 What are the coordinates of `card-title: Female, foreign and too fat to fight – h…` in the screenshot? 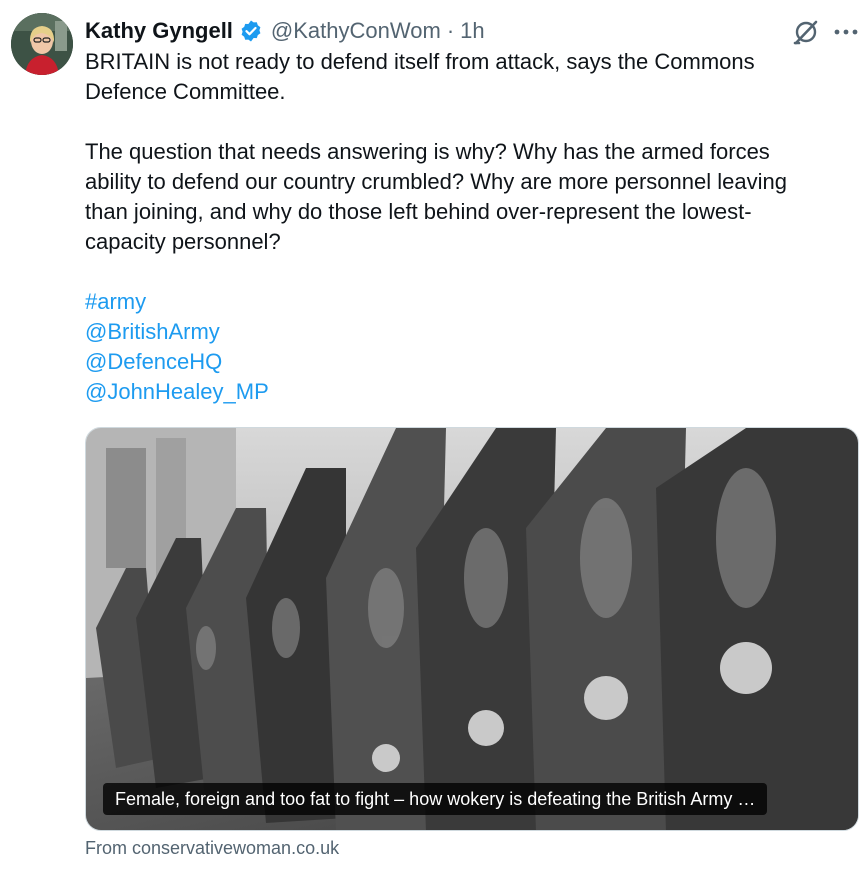 It's located at (435, 799).